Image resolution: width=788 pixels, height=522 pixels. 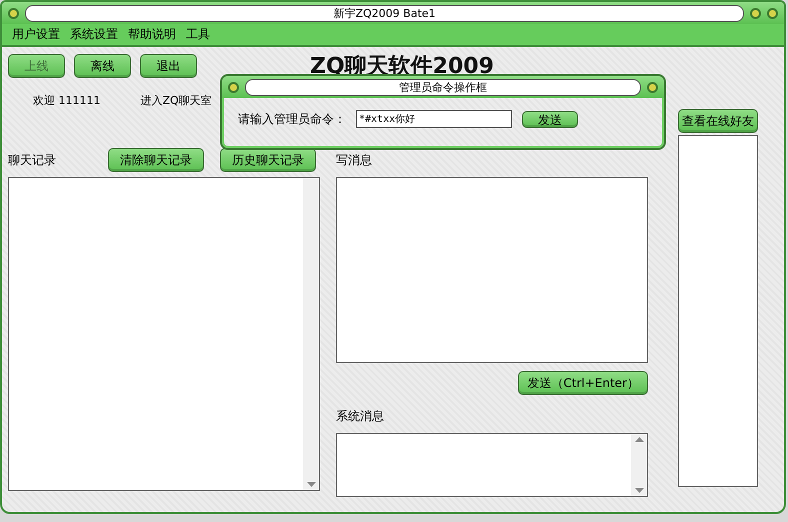 What do you see at coordinates (32, 160) in the screenshot?
I see `chat-log-label: 聊天记录` at bounding box center [32, 160].